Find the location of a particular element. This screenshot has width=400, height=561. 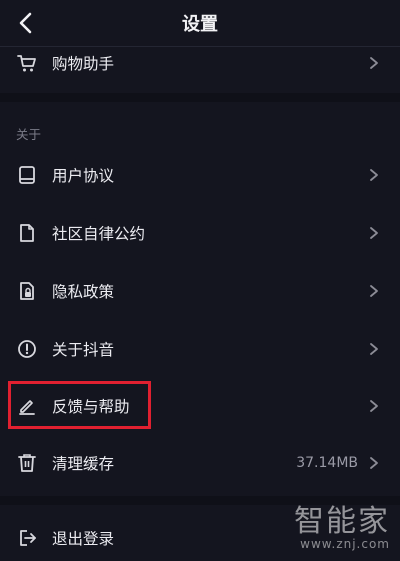

watermark-url: www.znj.com is located at coordinates (345, 544).